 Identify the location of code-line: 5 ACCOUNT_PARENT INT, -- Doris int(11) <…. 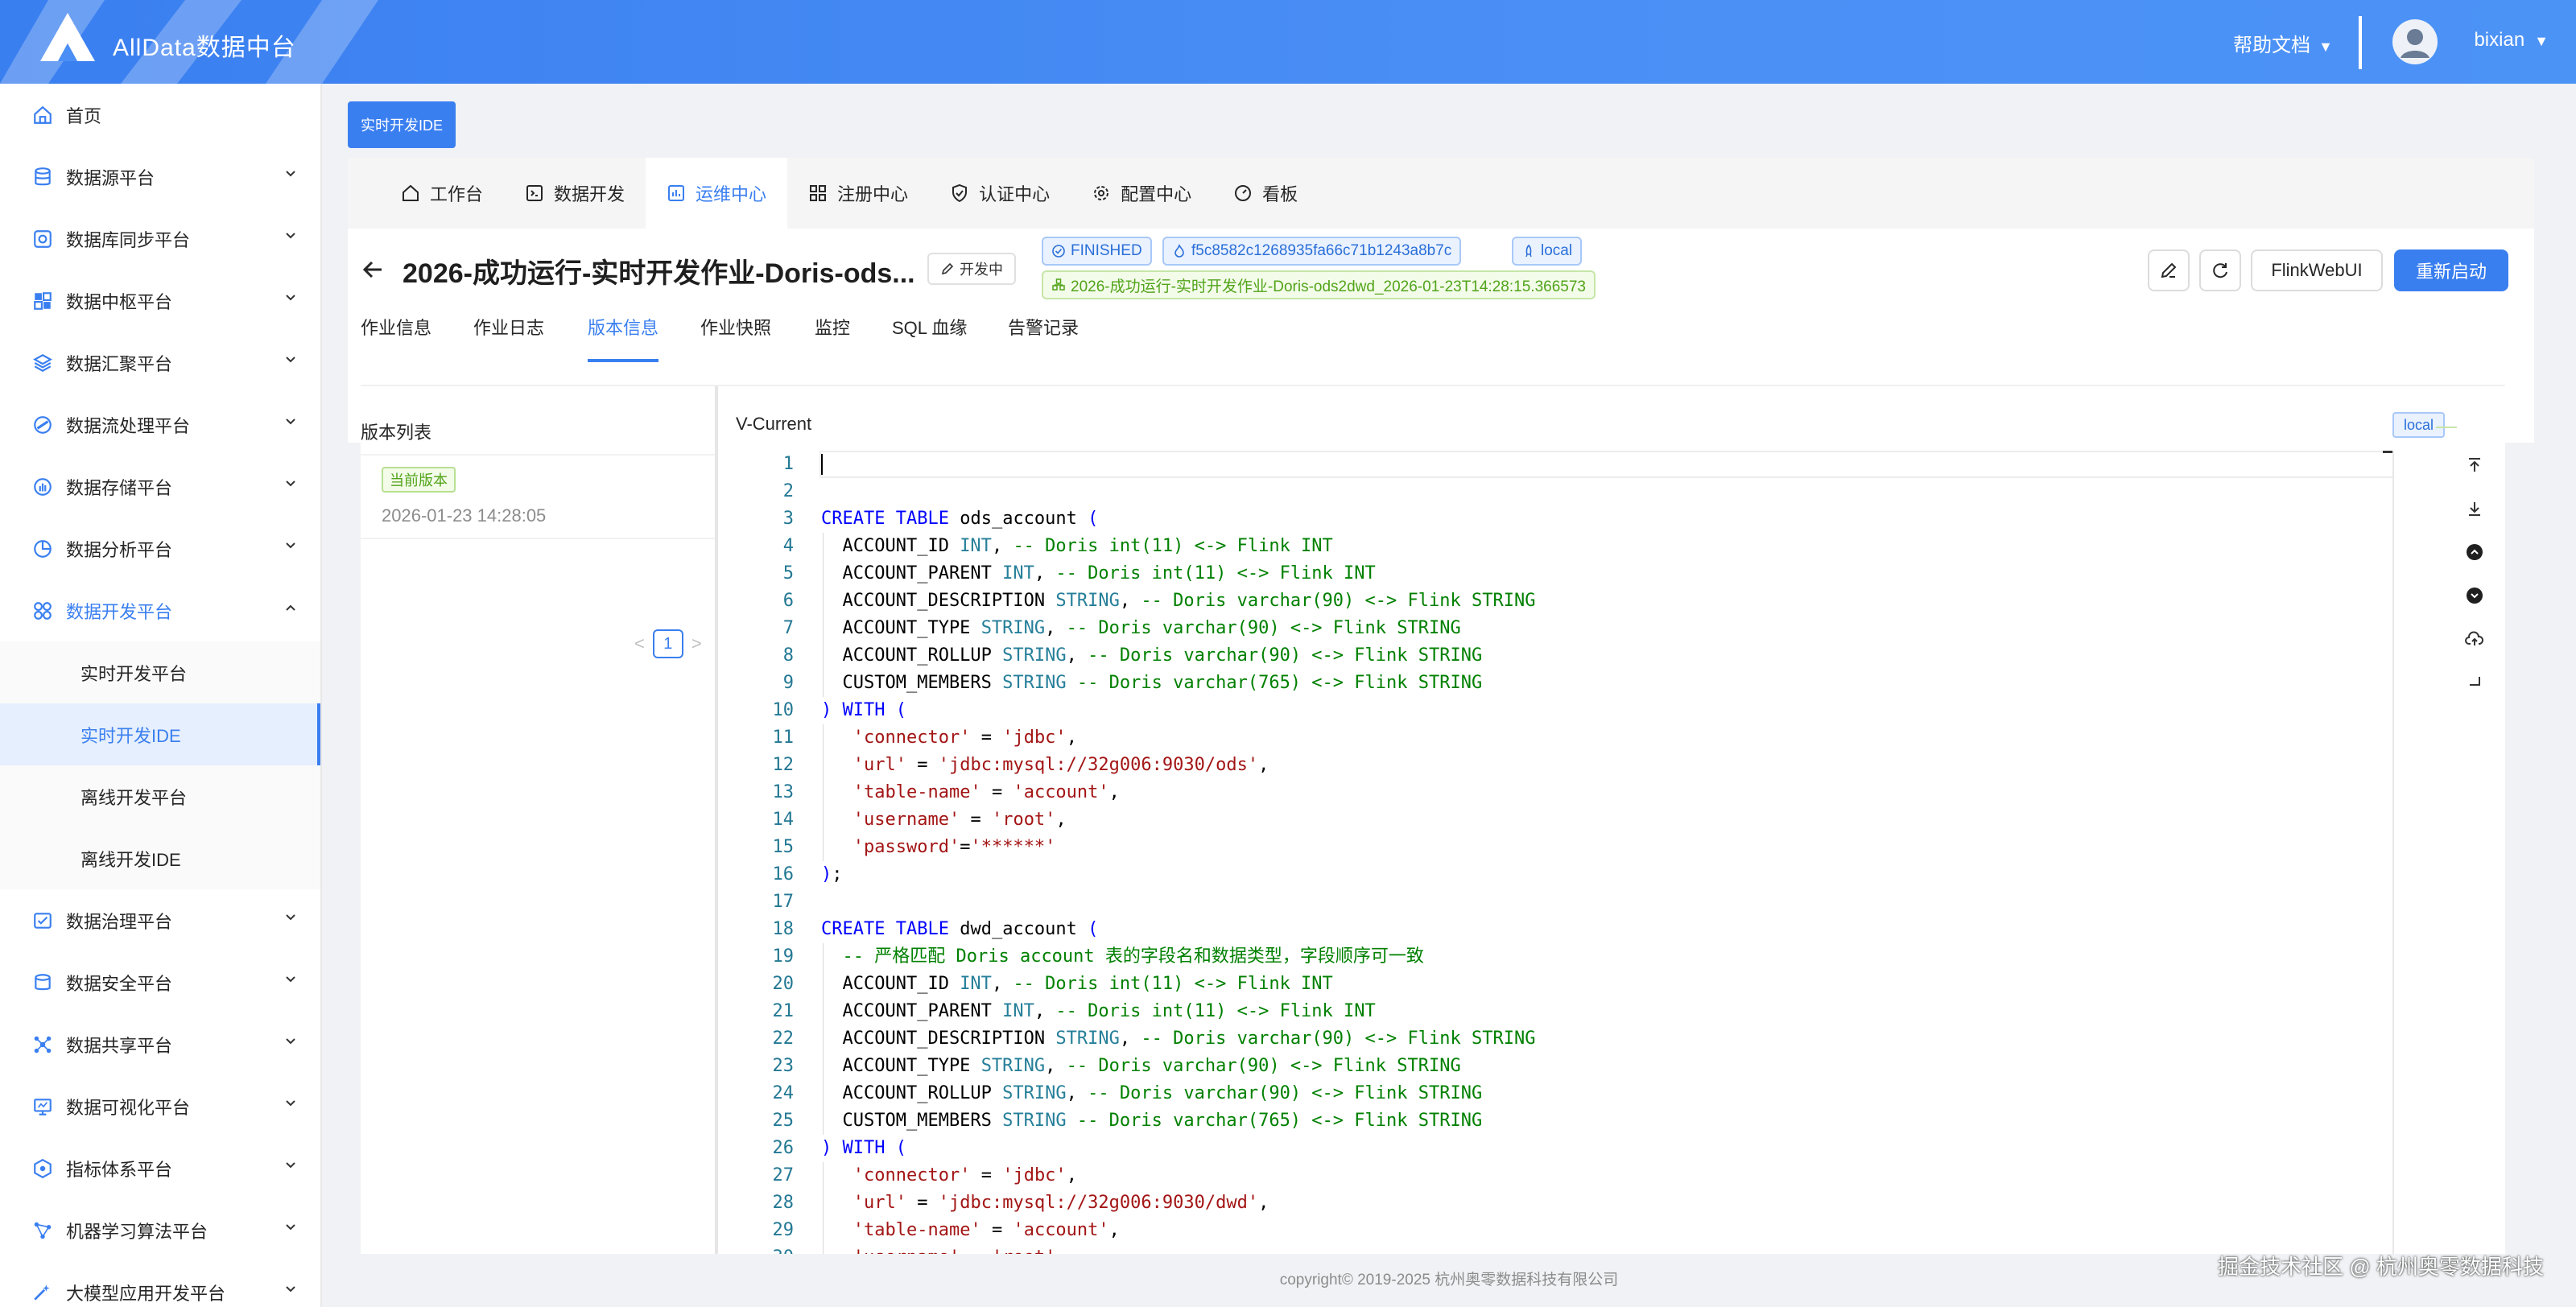
(1557, 574).